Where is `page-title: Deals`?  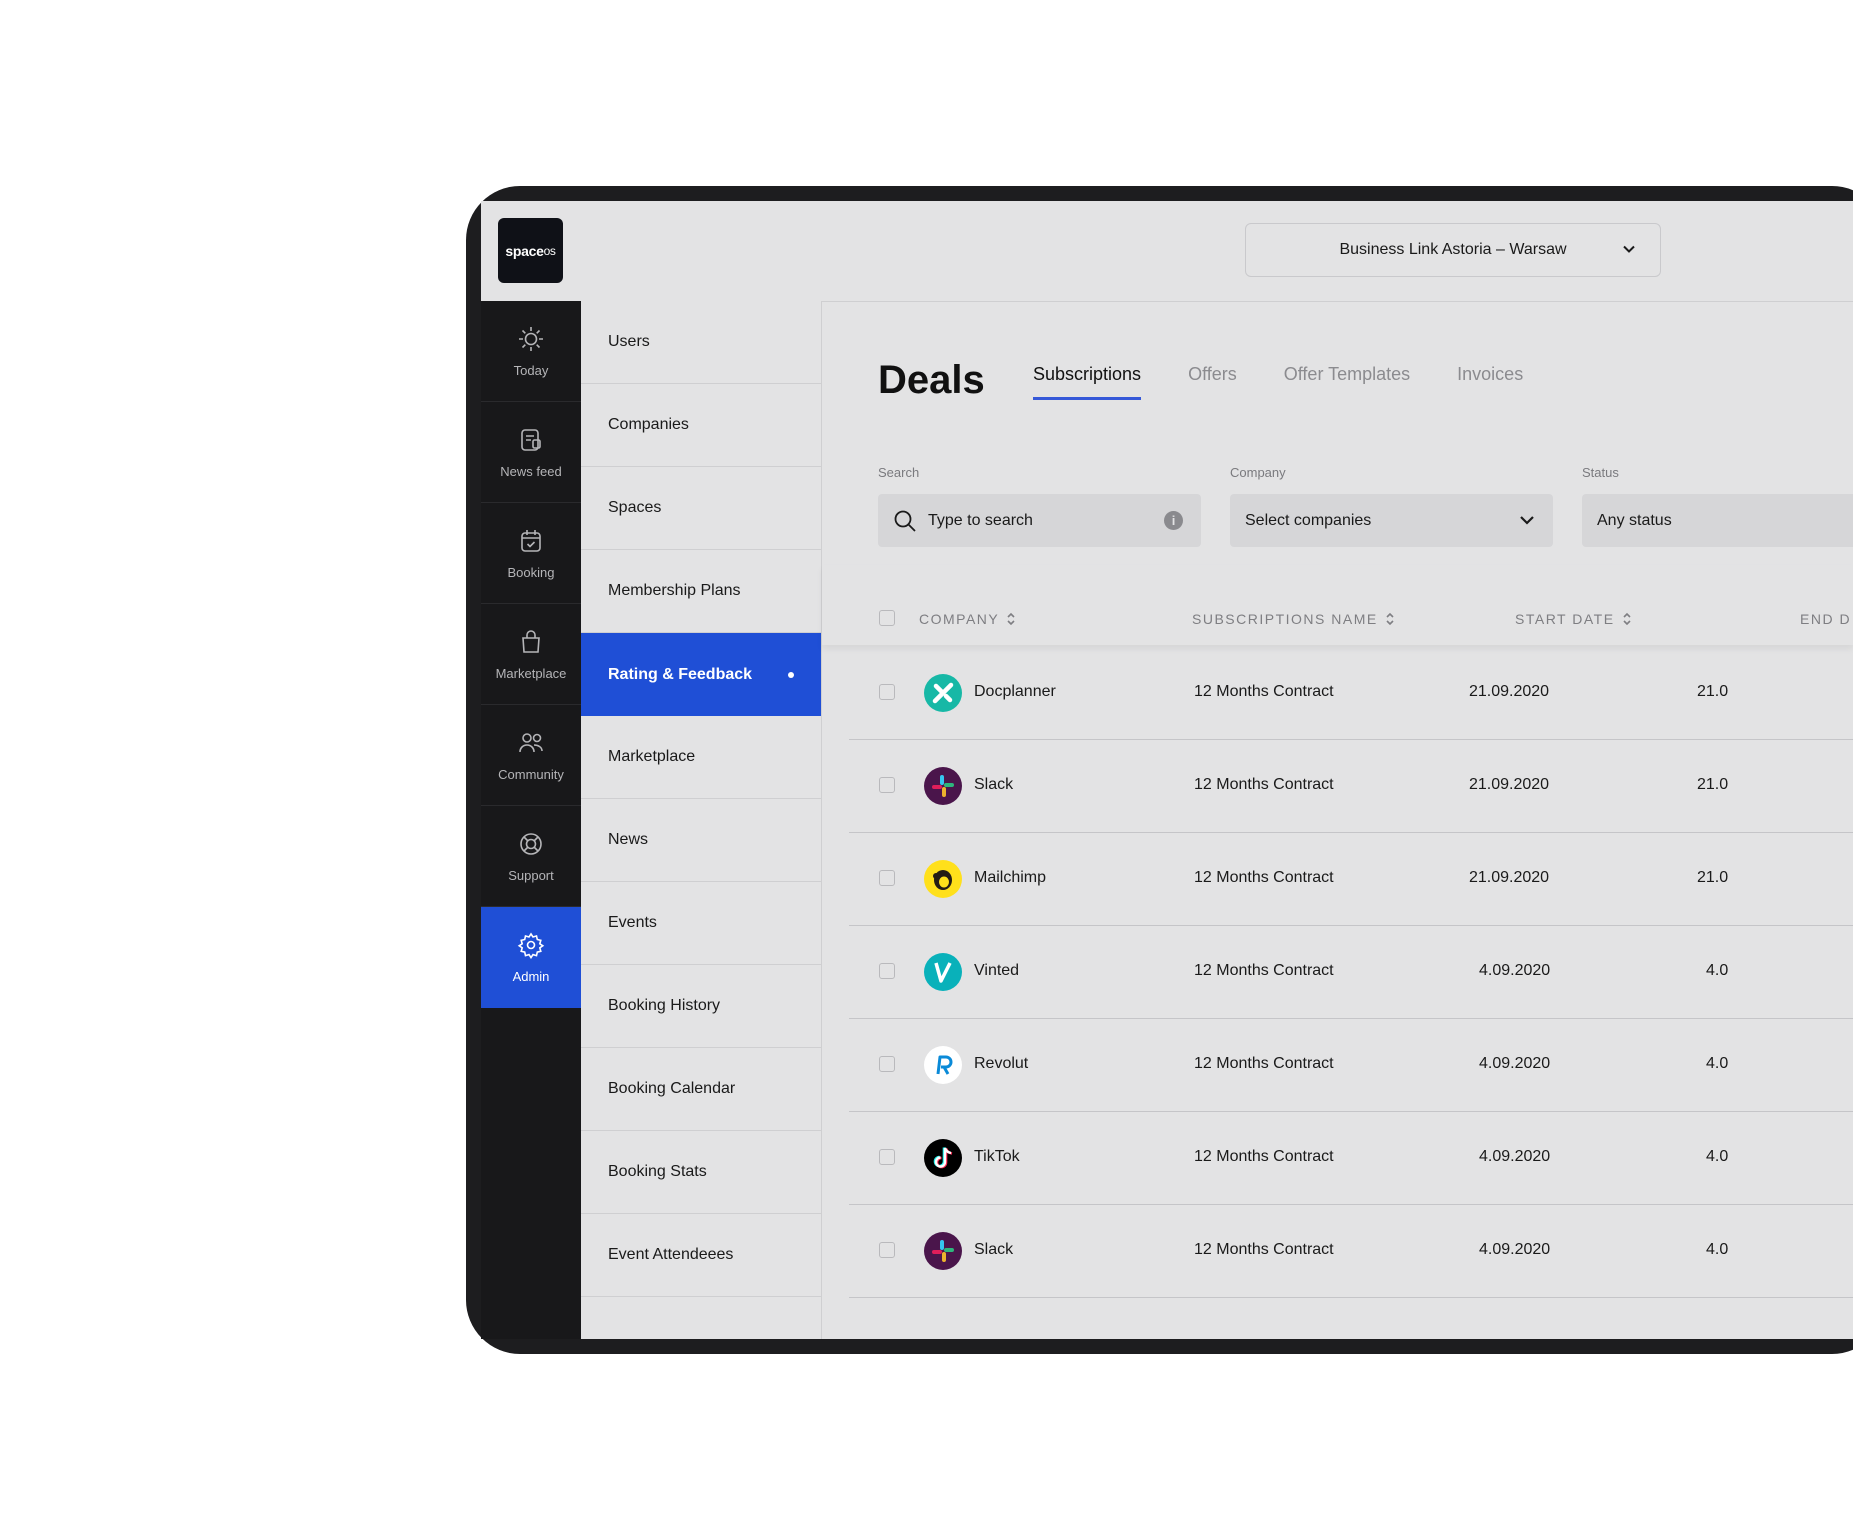
page-title: Deals is located at coordinates (931, 380).